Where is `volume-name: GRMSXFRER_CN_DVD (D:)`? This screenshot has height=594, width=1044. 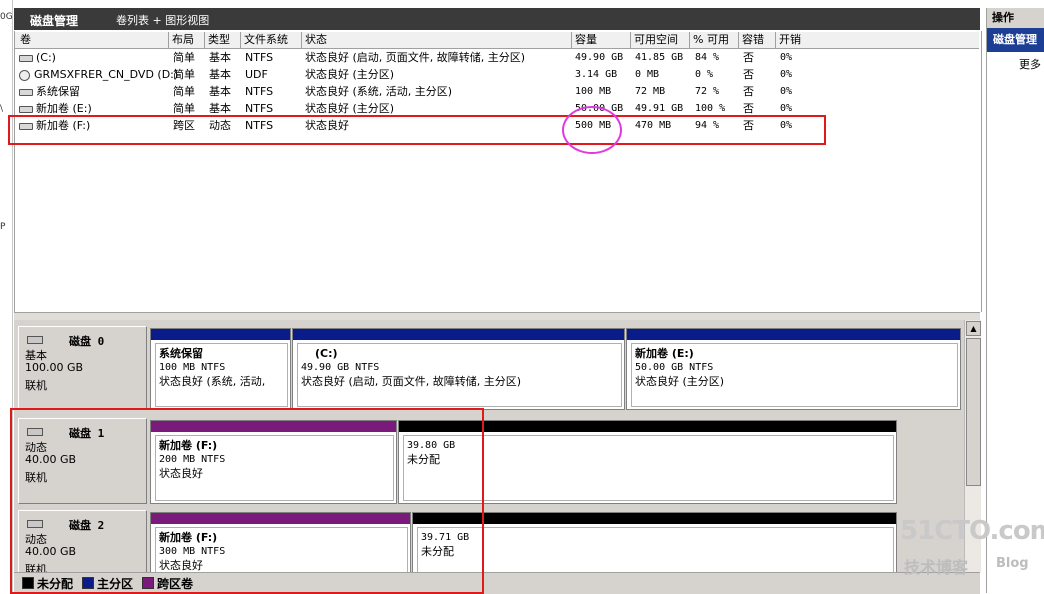
volume-name: GRMSXFRER_CN_DVD (D:) is located at coordinates (106, 74).